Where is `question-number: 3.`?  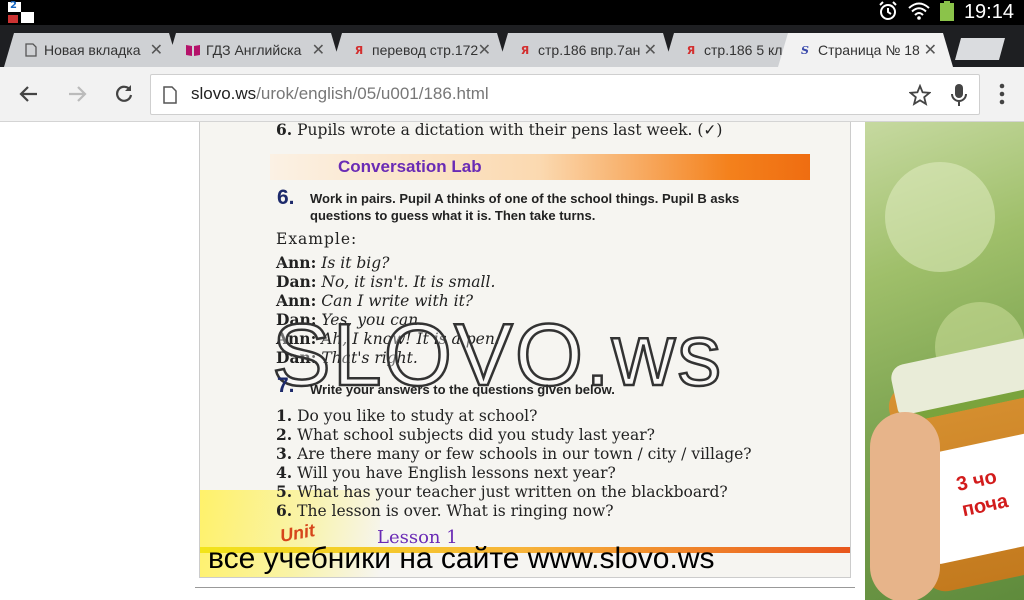
question-number: 3. is located at coordinates (284, 453).